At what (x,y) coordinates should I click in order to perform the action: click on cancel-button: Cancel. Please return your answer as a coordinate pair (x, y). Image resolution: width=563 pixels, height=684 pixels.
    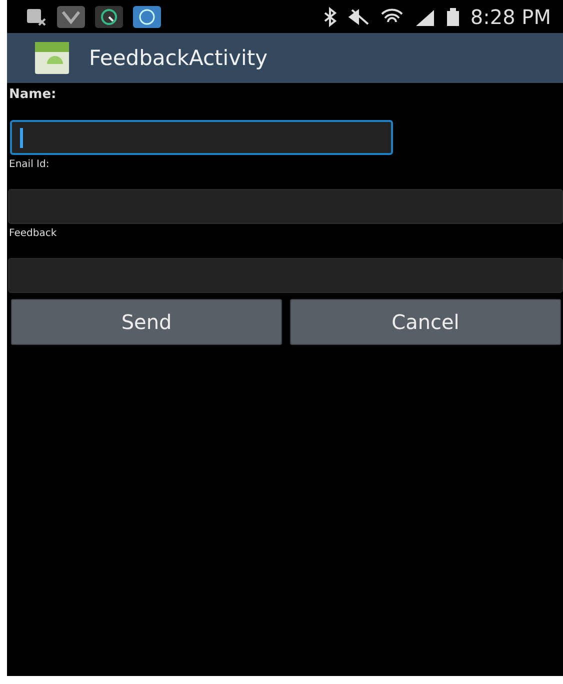
    Looking at the image, I should click on (425, 322).